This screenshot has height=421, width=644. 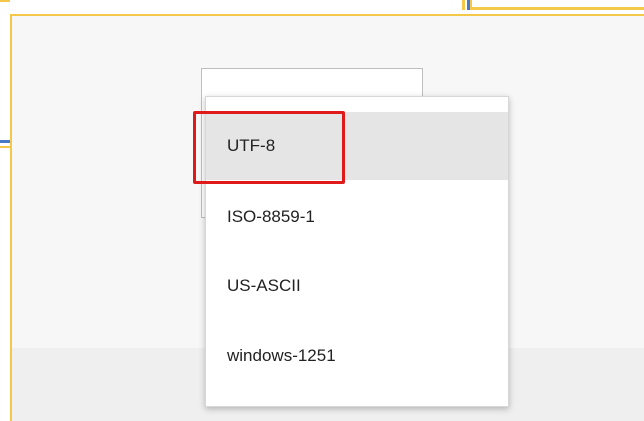 I want to click on option-label: windows-1251, so click(x=281, y=355).